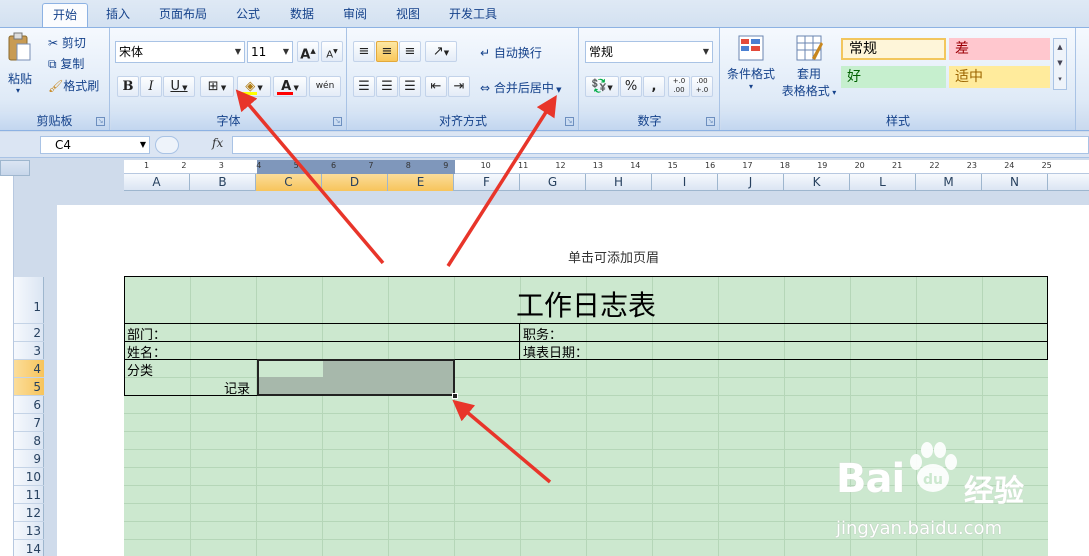  What do you see at coordinates (710, 121) in the screenshot?
I see `number-launcher-icon: ↘` at bounding box center [710, 121].